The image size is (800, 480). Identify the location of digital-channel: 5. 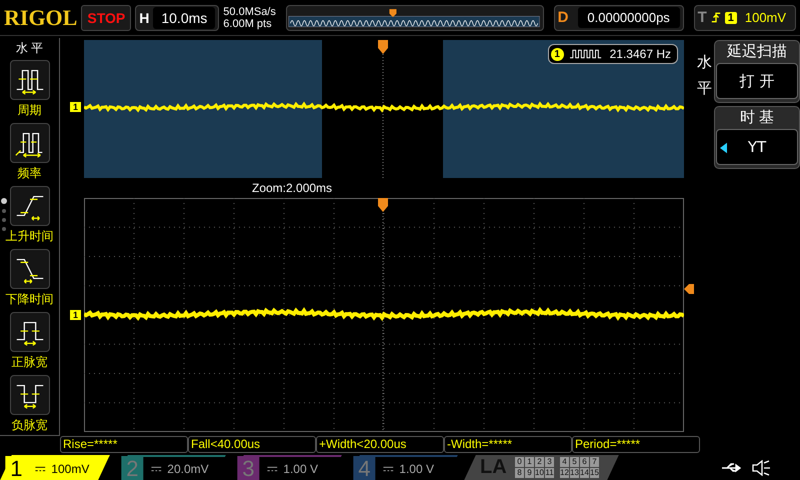
(574, 462).